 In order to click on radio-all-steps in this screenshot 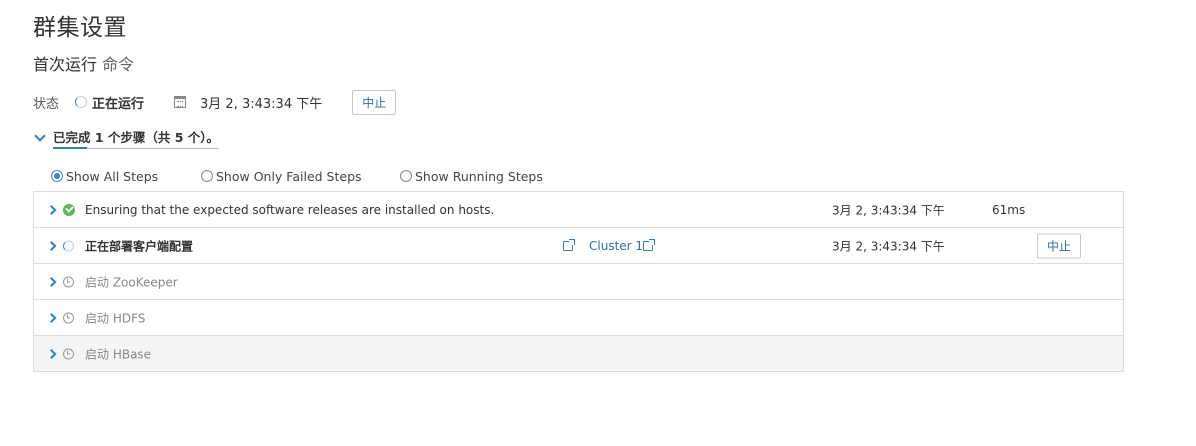, I will do `click(57, 176)`.